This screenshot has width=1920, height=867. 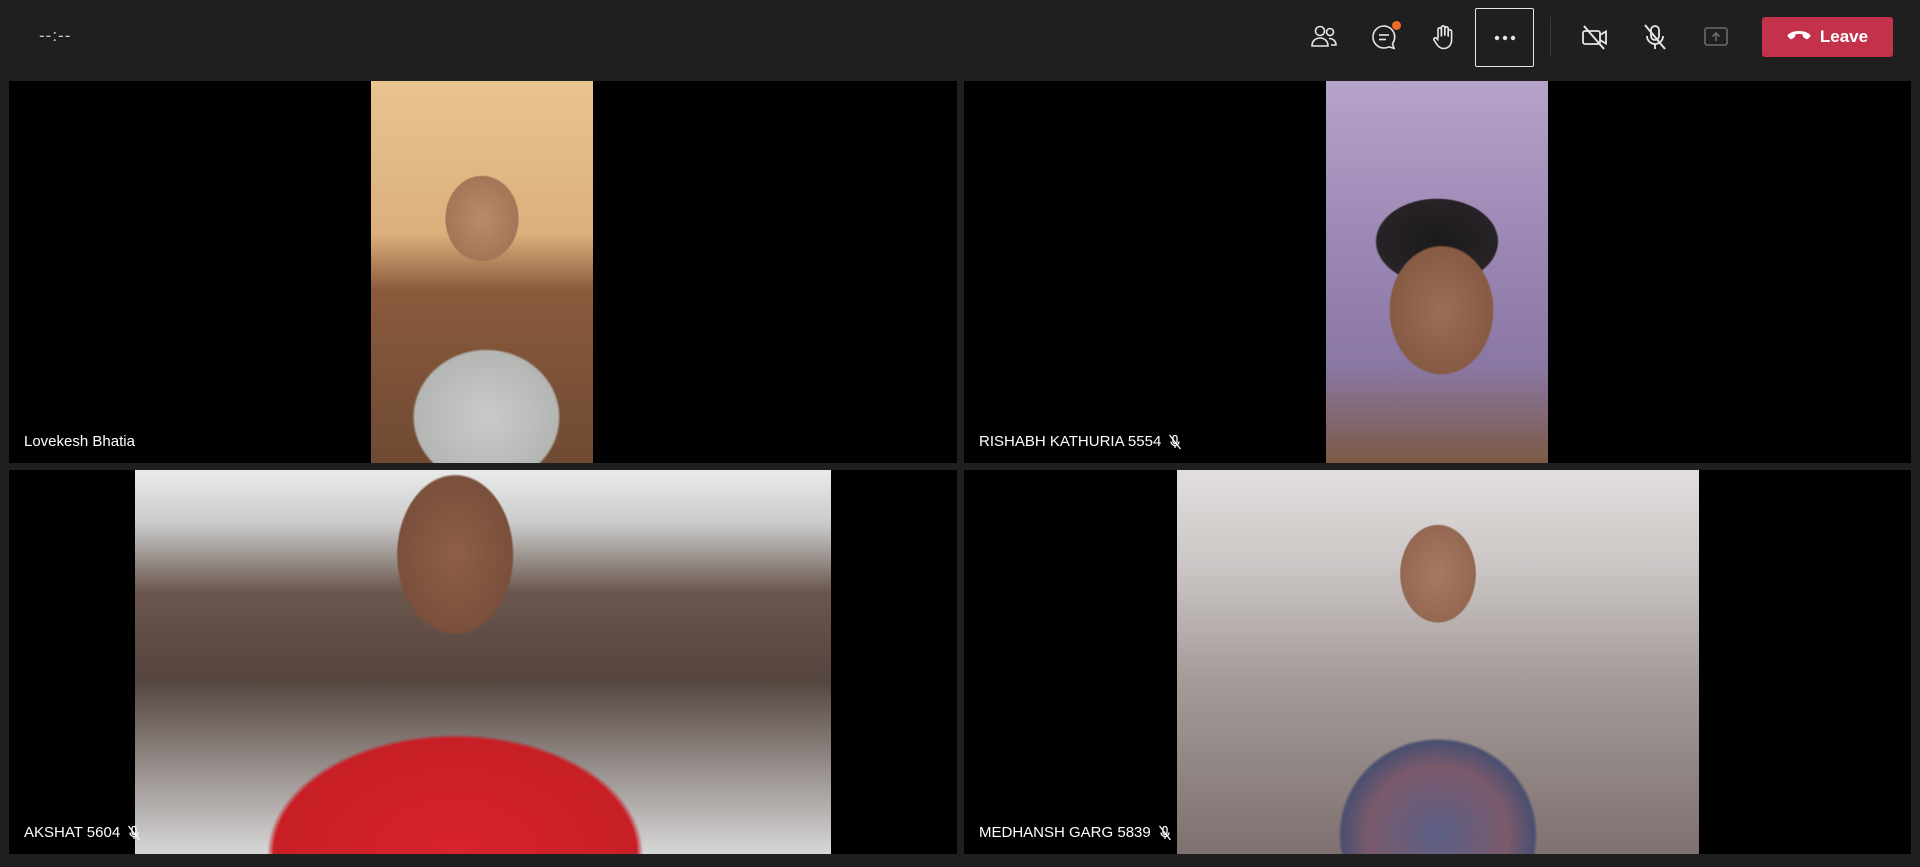 I want to click on participant-name: Lovekesh Bhatia, so click(x=79, y=441).